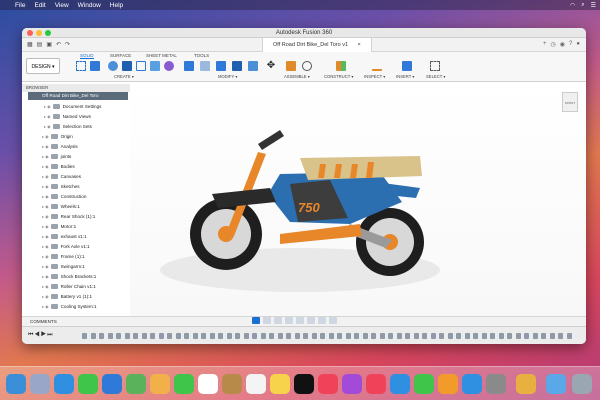 This screenshot has height=400, width=600. Describe the element at coordinates (124, 76) in the screenshot. I see `create-menu: CREATE ▾` at that location.